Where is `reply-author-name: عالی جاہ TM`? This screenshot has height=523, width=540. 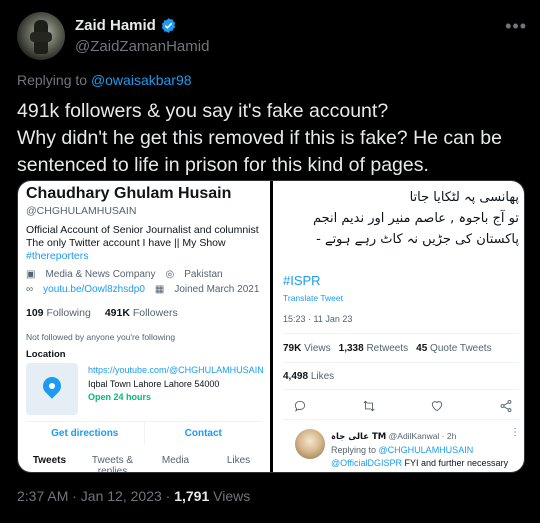
reply-author-name: عالی جاہ TM is located at coordinates (359, 437).